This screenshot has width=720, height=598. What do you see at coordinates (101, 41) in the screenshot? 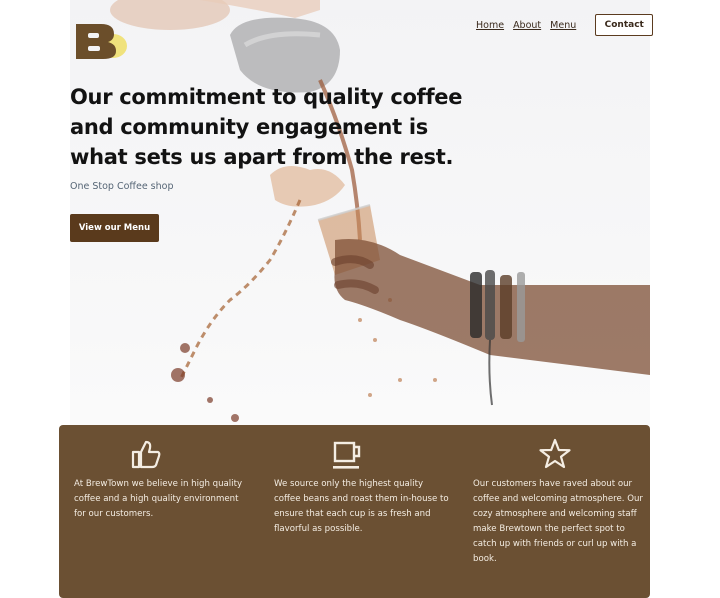
I see `brewtown-logo` at bounding box center [101, 41].